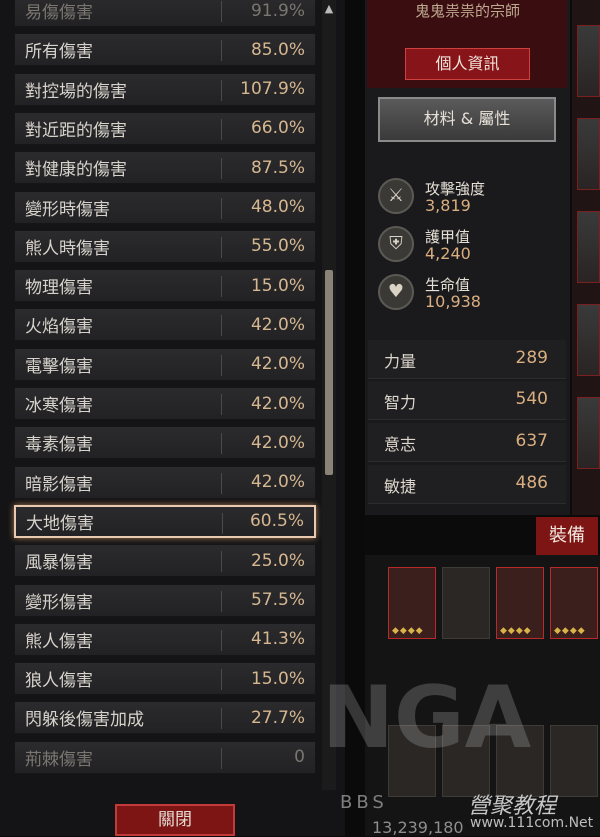 The image size is (600, 837). Describe the element at coordinates (400, 361) in the screenshot. I see `attribute-label: 力量` at that location.